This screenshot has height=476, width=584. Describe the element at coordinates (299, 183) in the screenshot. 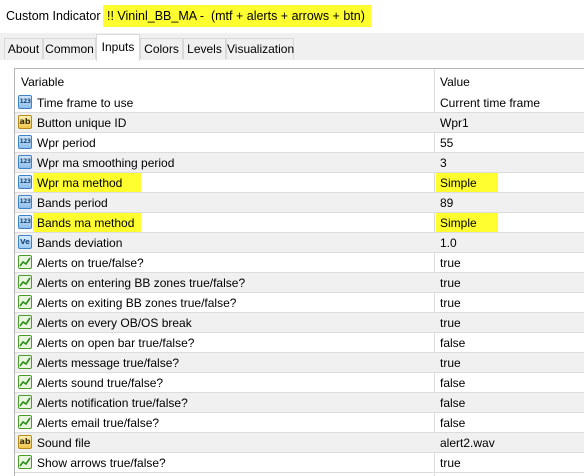

I see `table-row: 123 Wpr ma method Simple` at that location.